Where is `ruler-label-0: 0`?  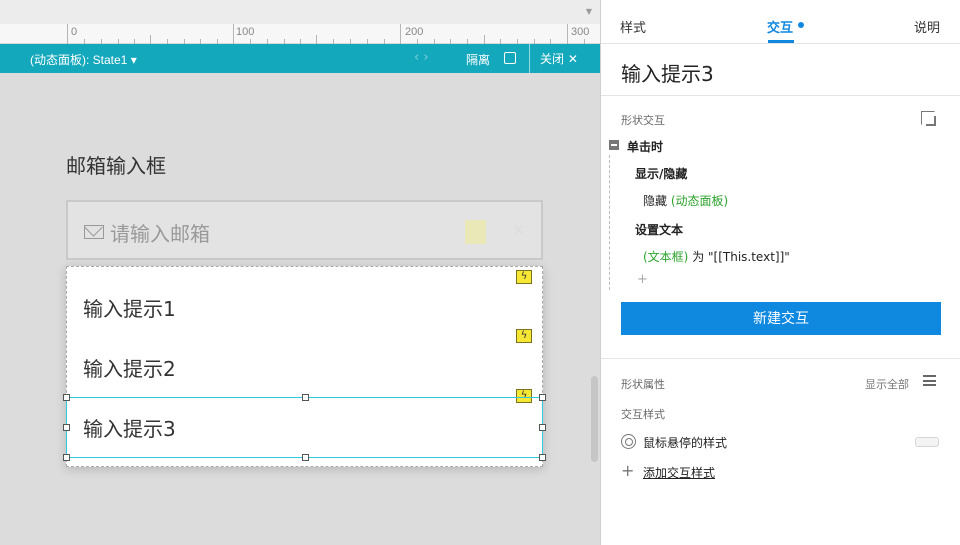 ruler-label-0: 0 is located at coordinates (74, 32).